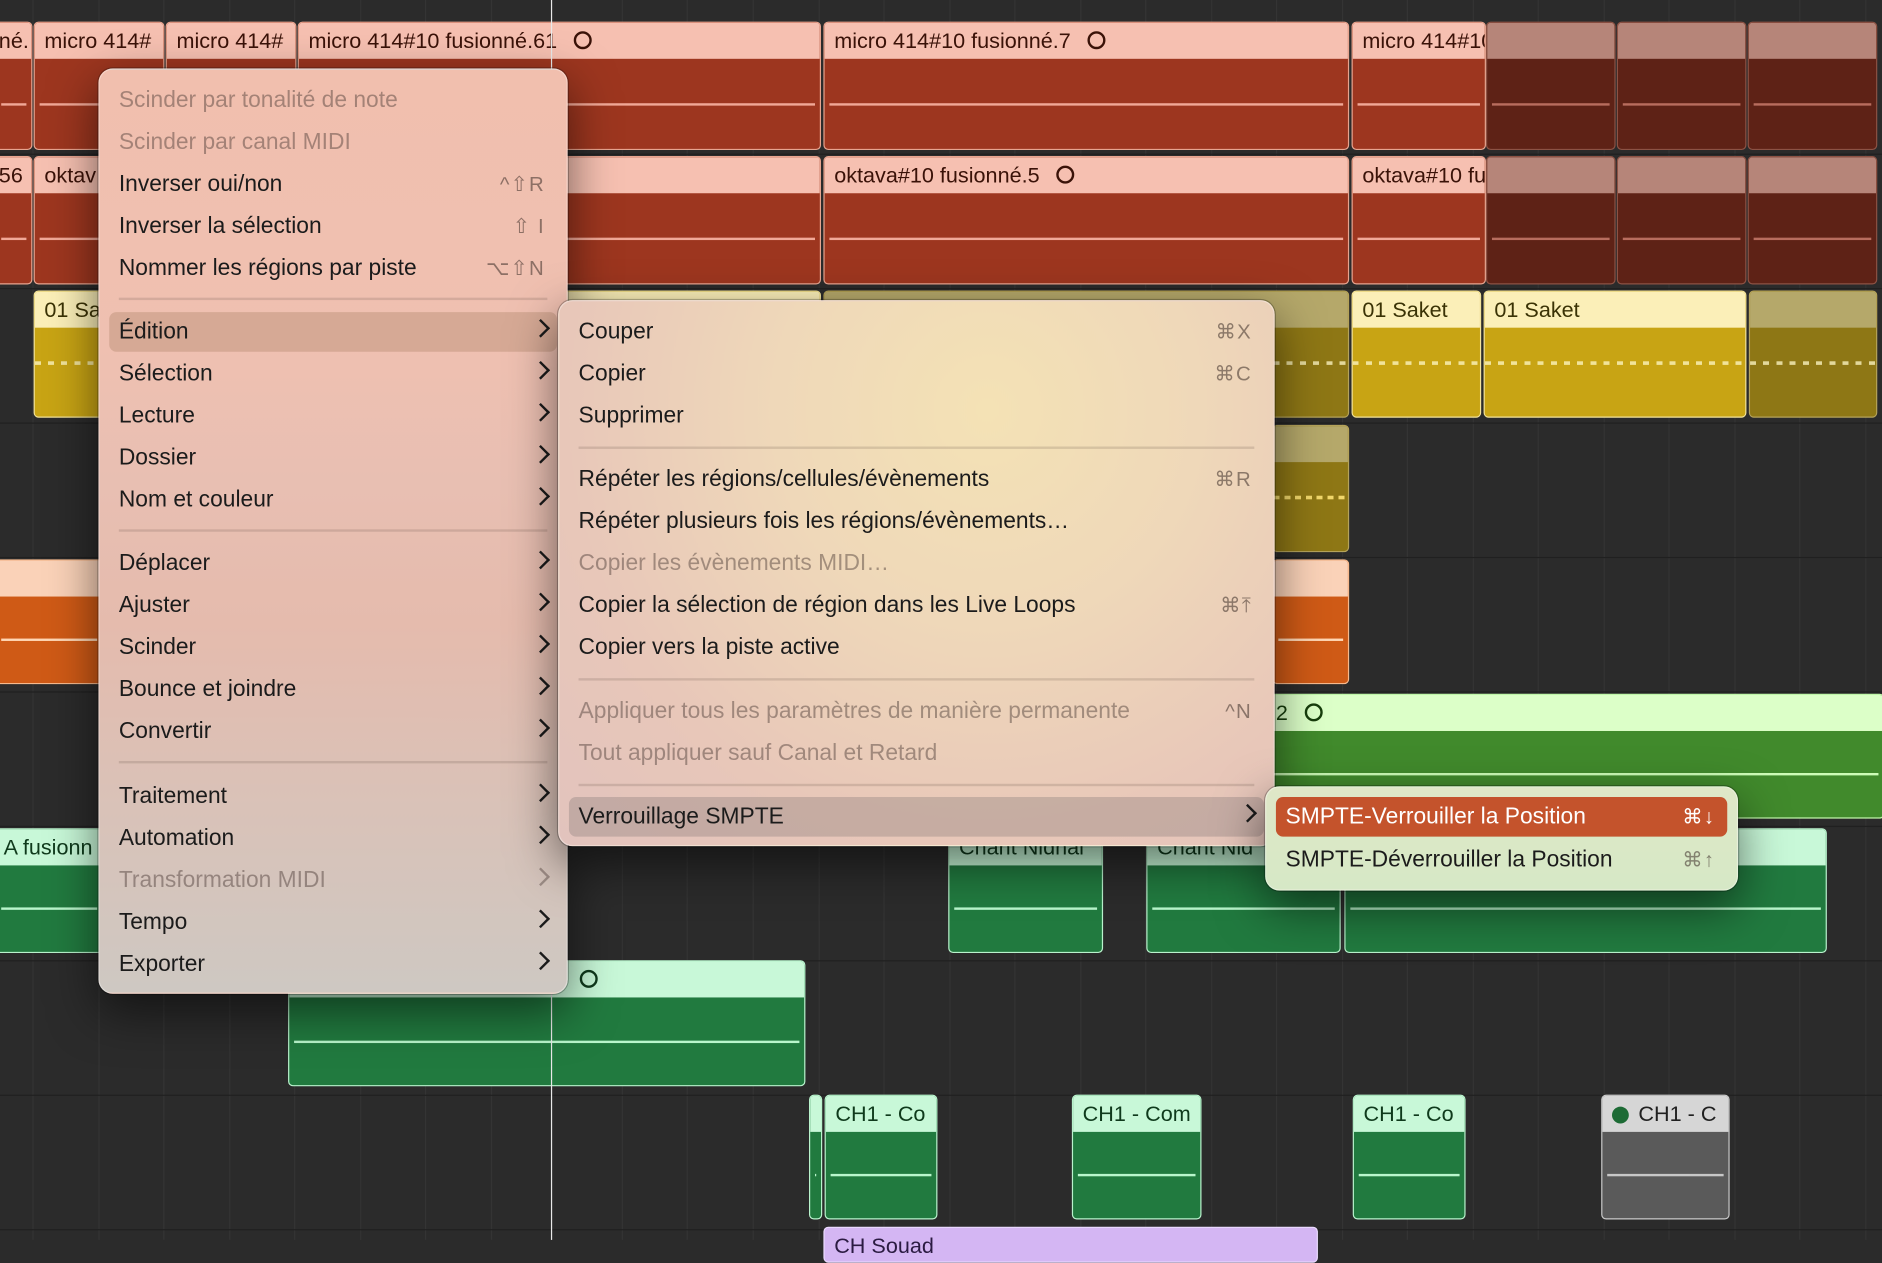  Describe the element at coordinates (16, 175) in the screenshot. I see `region-name: 56` at that location.